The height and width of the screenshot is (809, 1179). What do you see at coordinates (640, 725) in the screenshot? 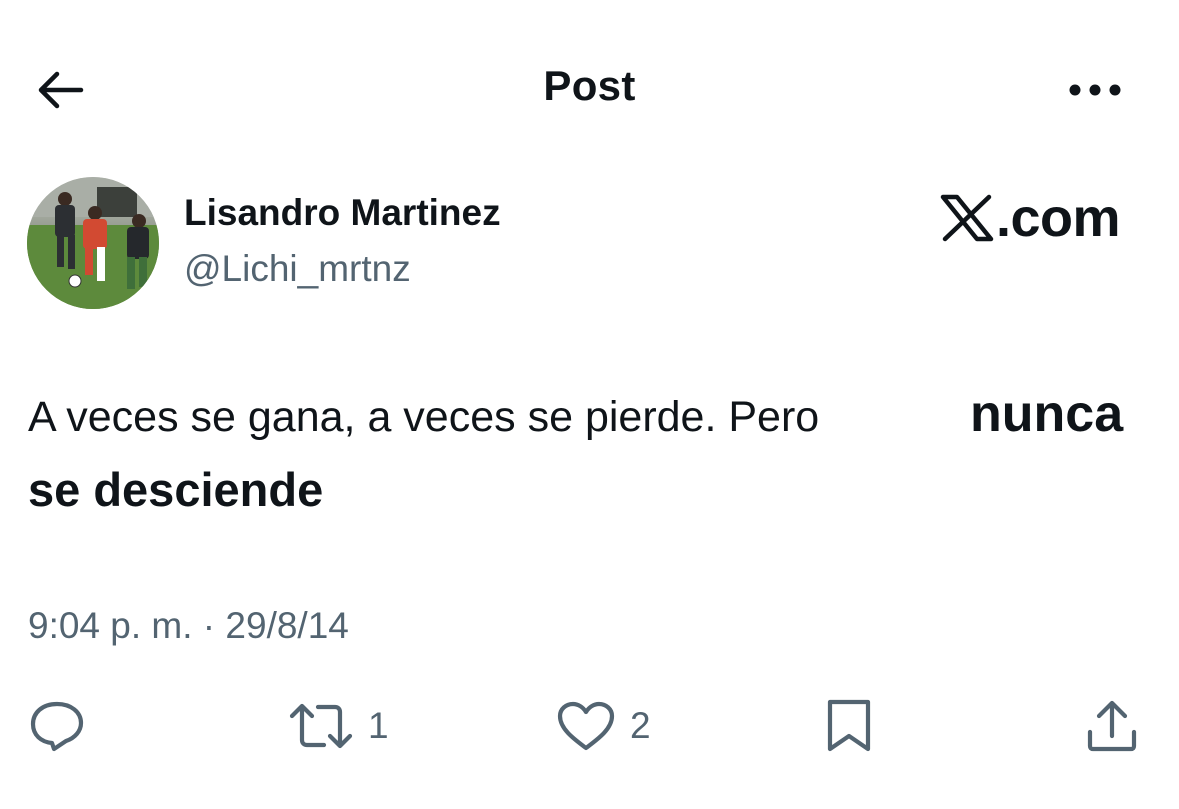
I see `like-count: 2` at bounding box center [640, 725].